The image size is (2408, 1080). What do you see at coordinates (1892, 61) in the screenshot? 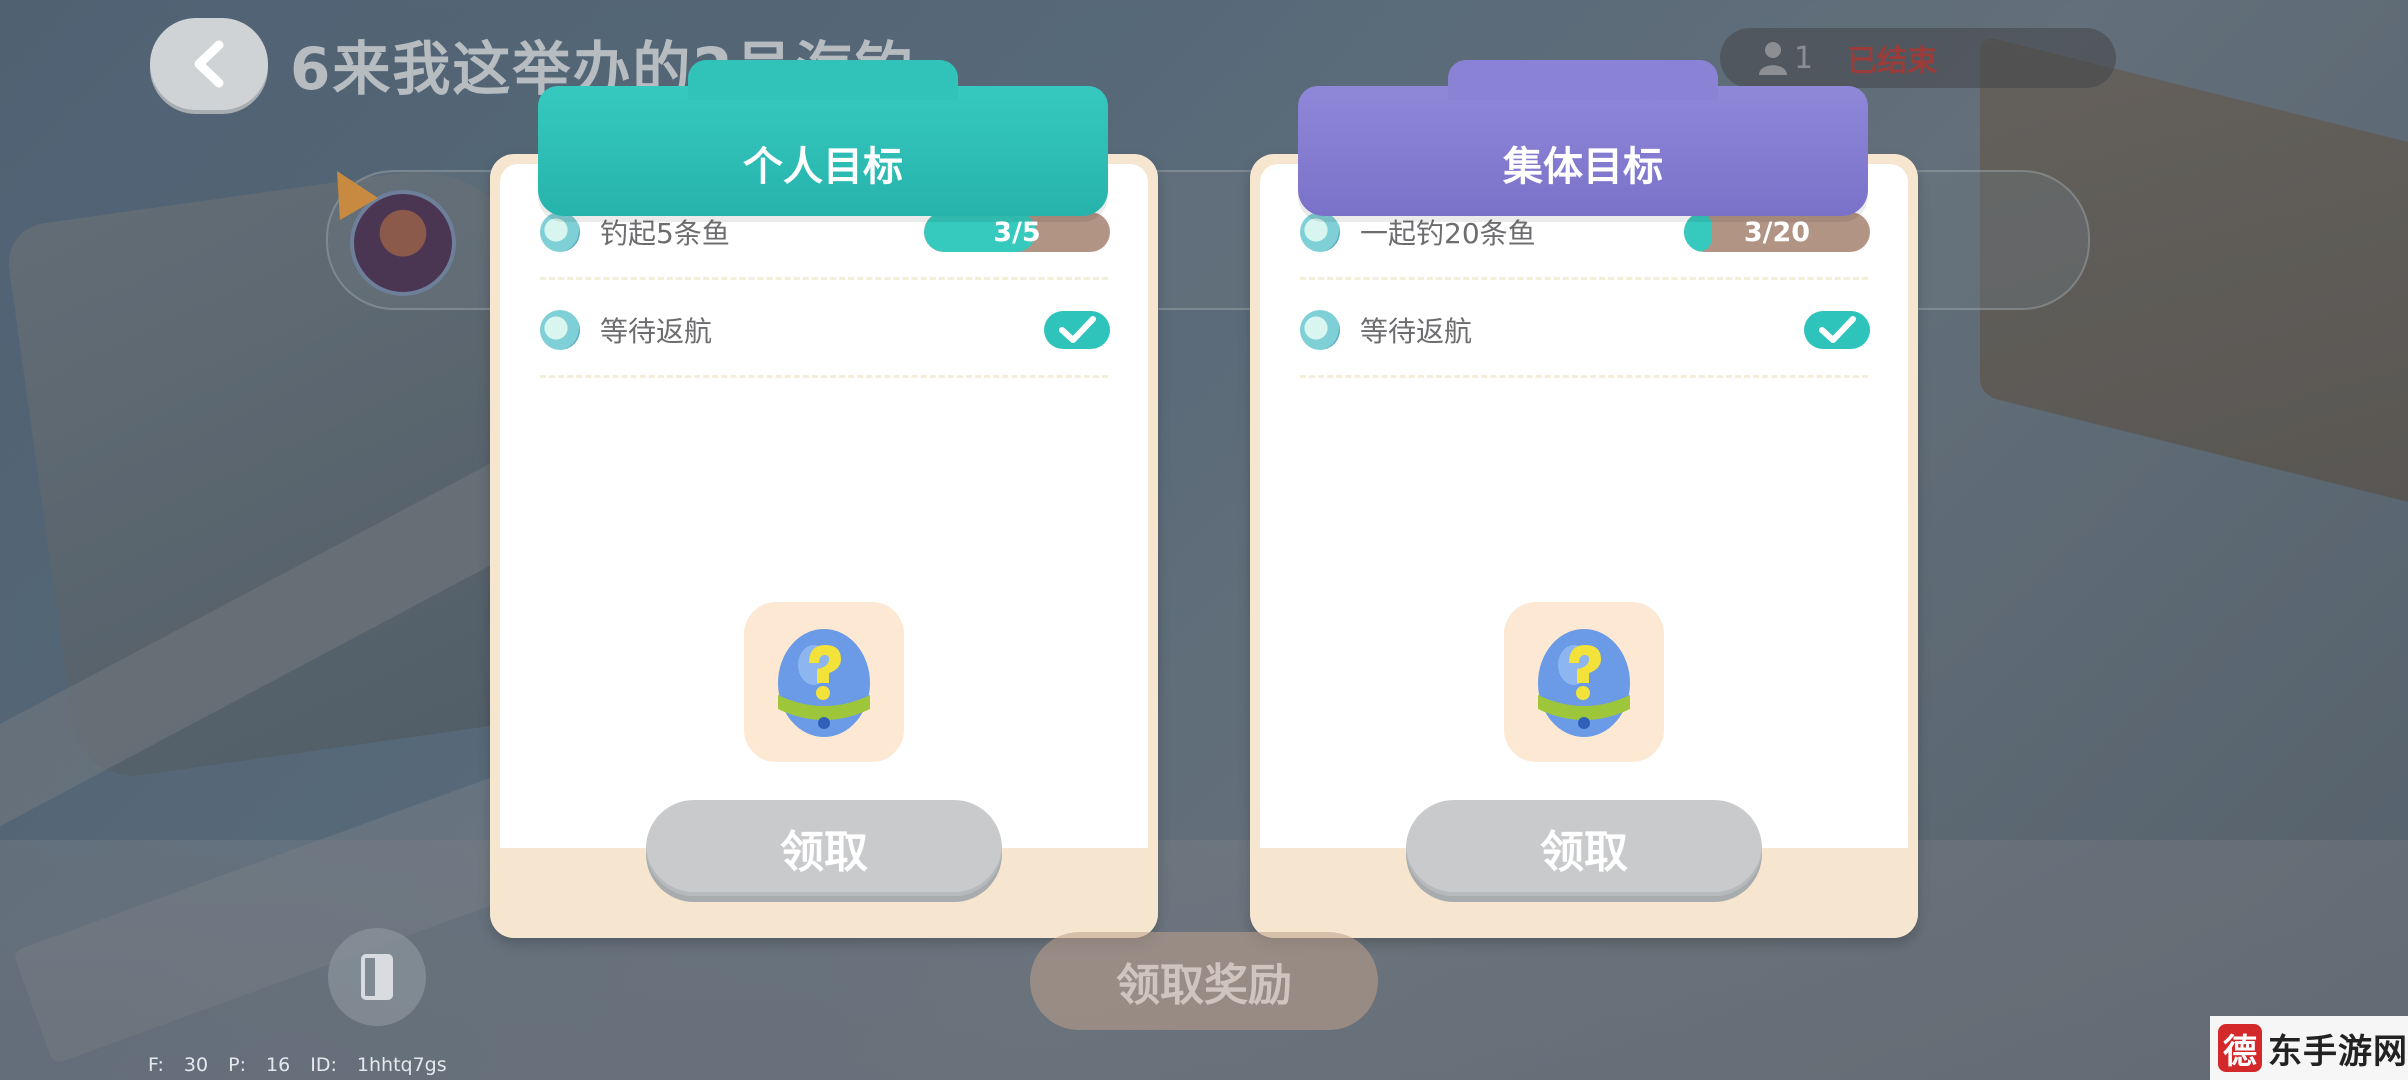
I see `room-status: 已结束` at bounding box center [1892, 61].